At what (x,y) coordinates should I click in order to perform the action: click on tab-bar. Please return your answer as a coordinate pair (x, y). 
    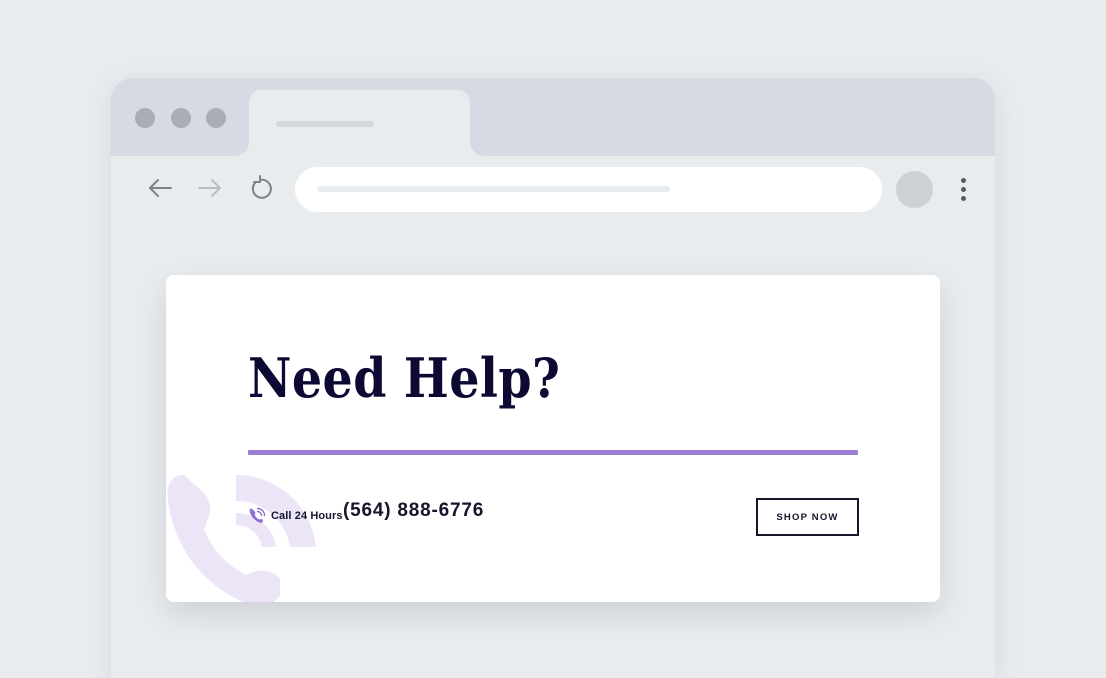
    Looking at the image, I should click on (553, 117).